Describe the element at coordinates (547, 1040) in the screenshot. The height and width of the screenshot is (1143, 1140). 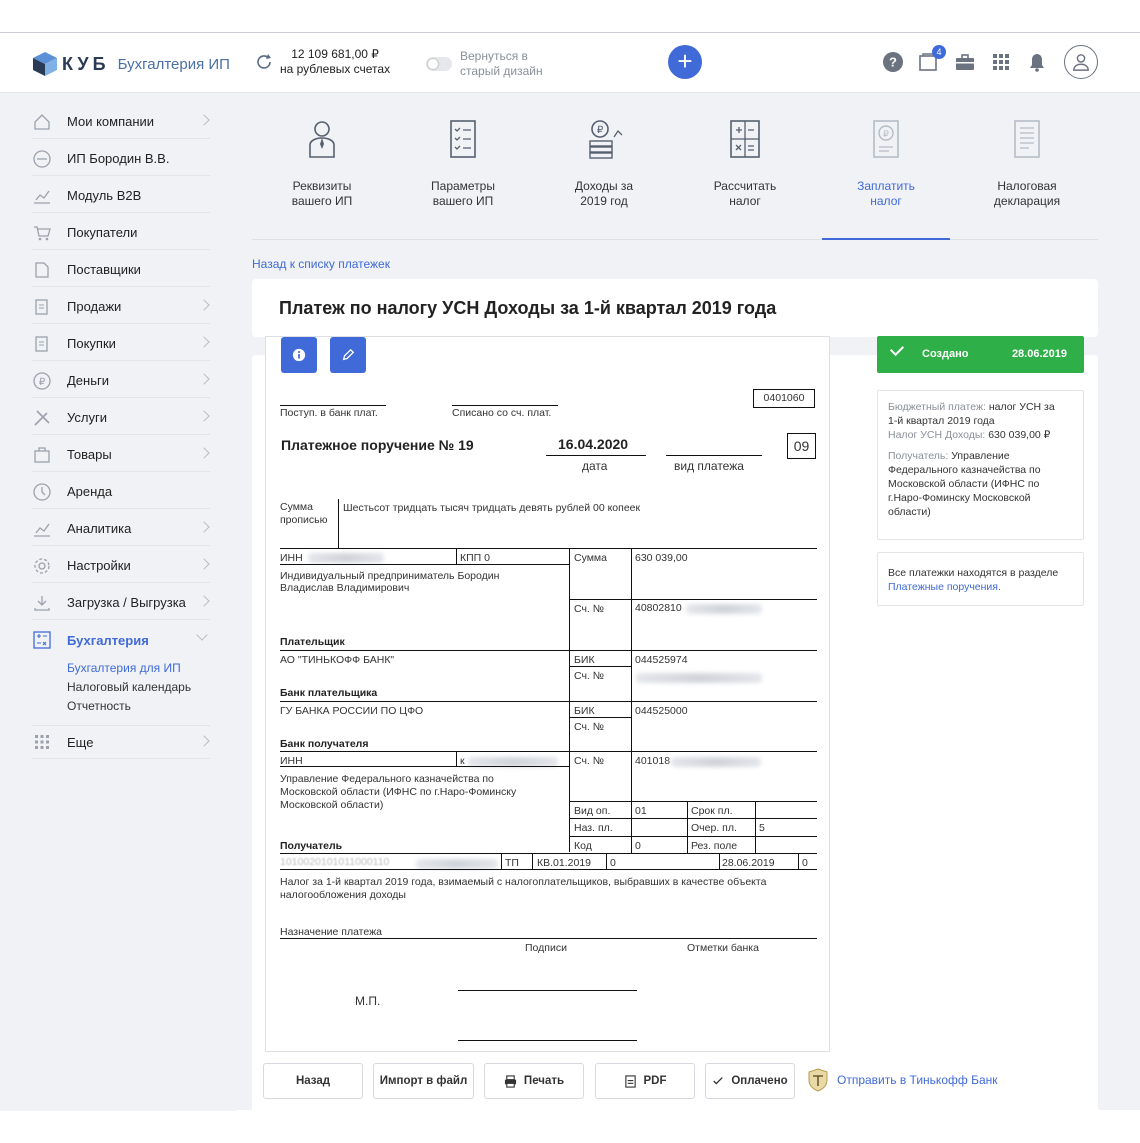
I see `signature-line` at that location.